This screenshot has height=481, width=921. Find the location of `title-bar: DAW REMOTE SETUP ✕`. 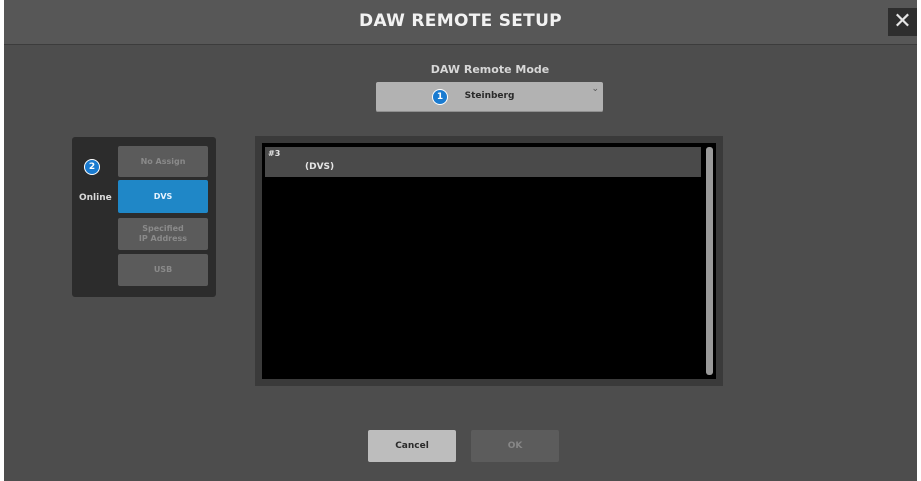

title-bar: DAW REMOTE SETUP ✕ is located at coordinates (460, 22).